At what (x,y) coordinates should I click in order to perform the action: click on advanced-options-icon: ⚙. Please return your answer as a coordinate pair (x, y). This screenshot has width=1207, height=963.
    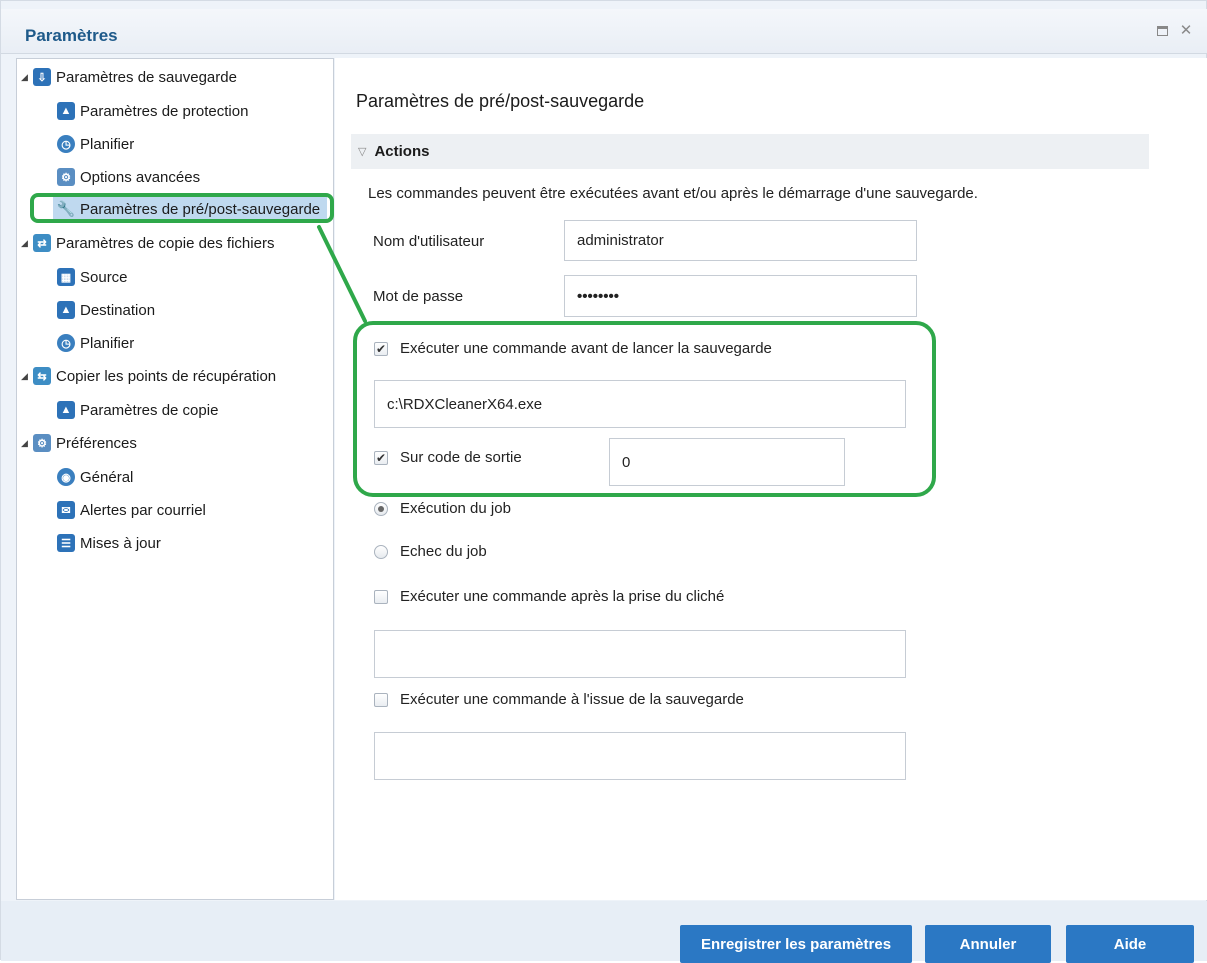
    Looking at the image, I should click on (66, 177).